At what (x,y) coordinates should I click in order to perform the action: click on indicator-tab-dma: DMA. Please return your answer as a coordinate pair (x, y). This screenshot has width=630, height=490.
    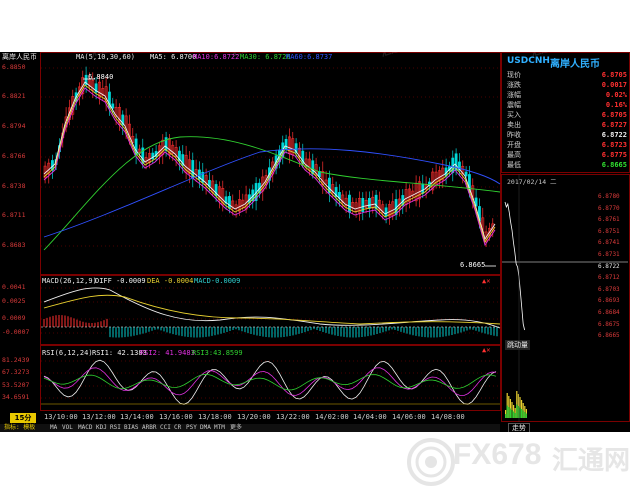
    Looking at the image, I should click on (205, 428).